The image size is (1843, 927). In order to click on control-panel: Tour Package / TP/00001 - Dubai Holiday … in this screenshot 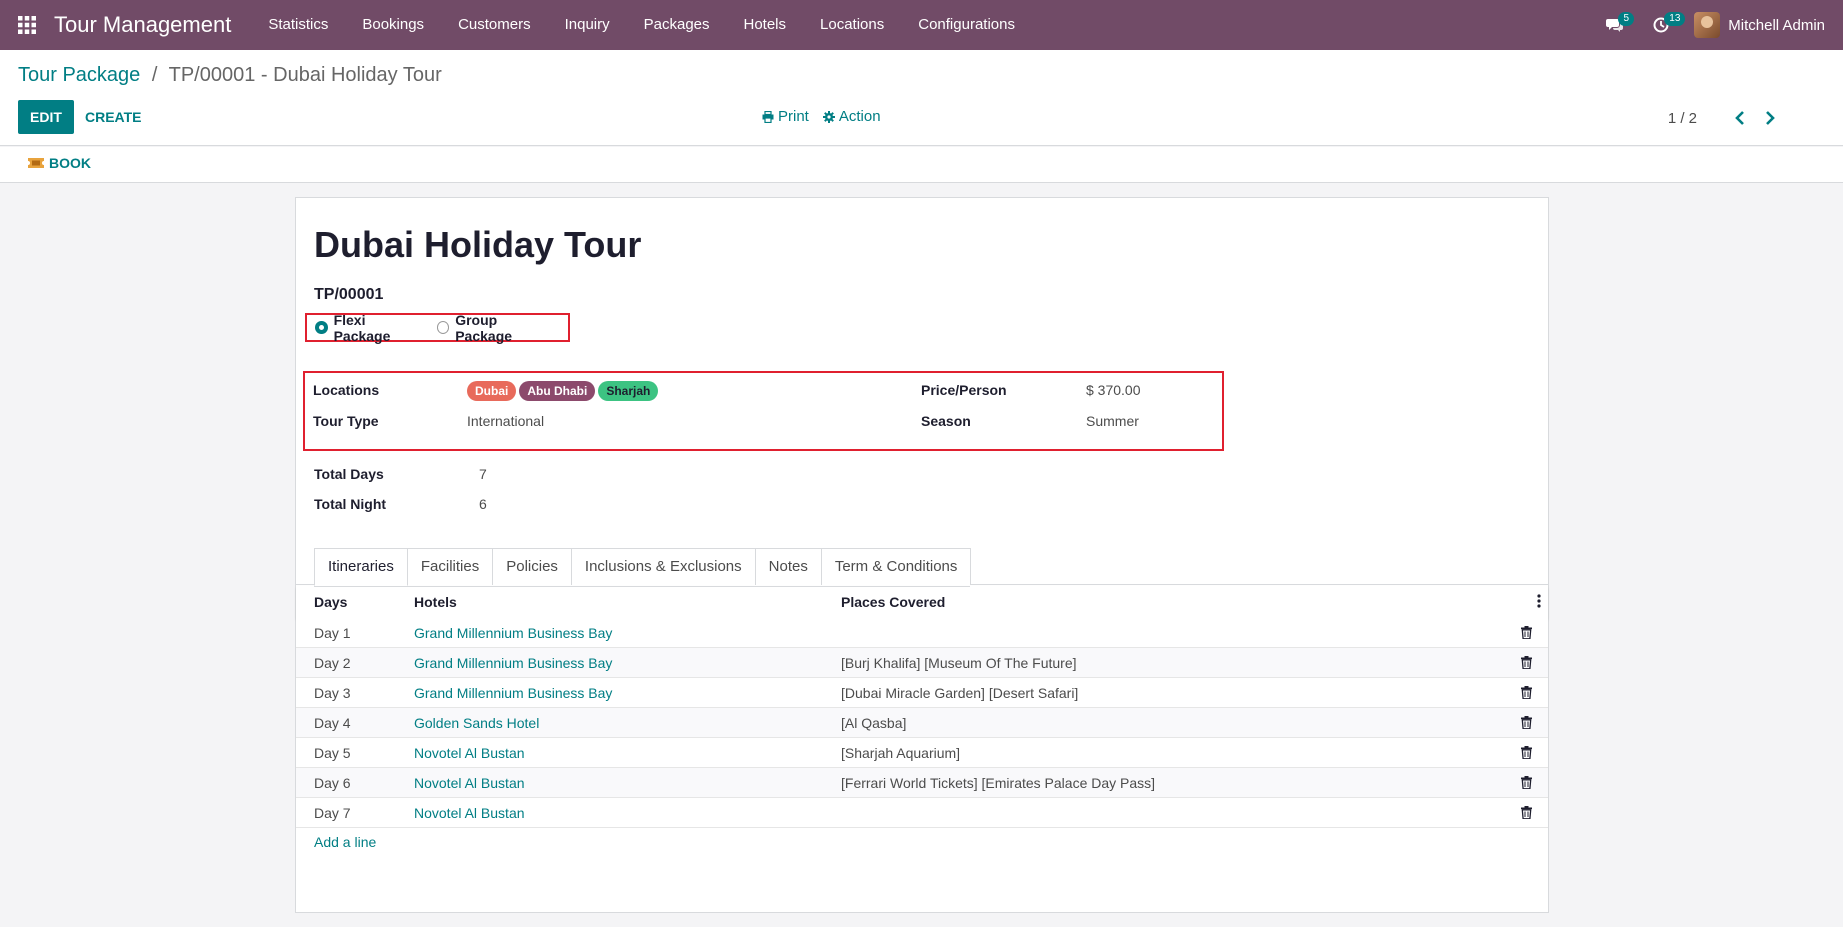, I will do `click(921, 98)`.